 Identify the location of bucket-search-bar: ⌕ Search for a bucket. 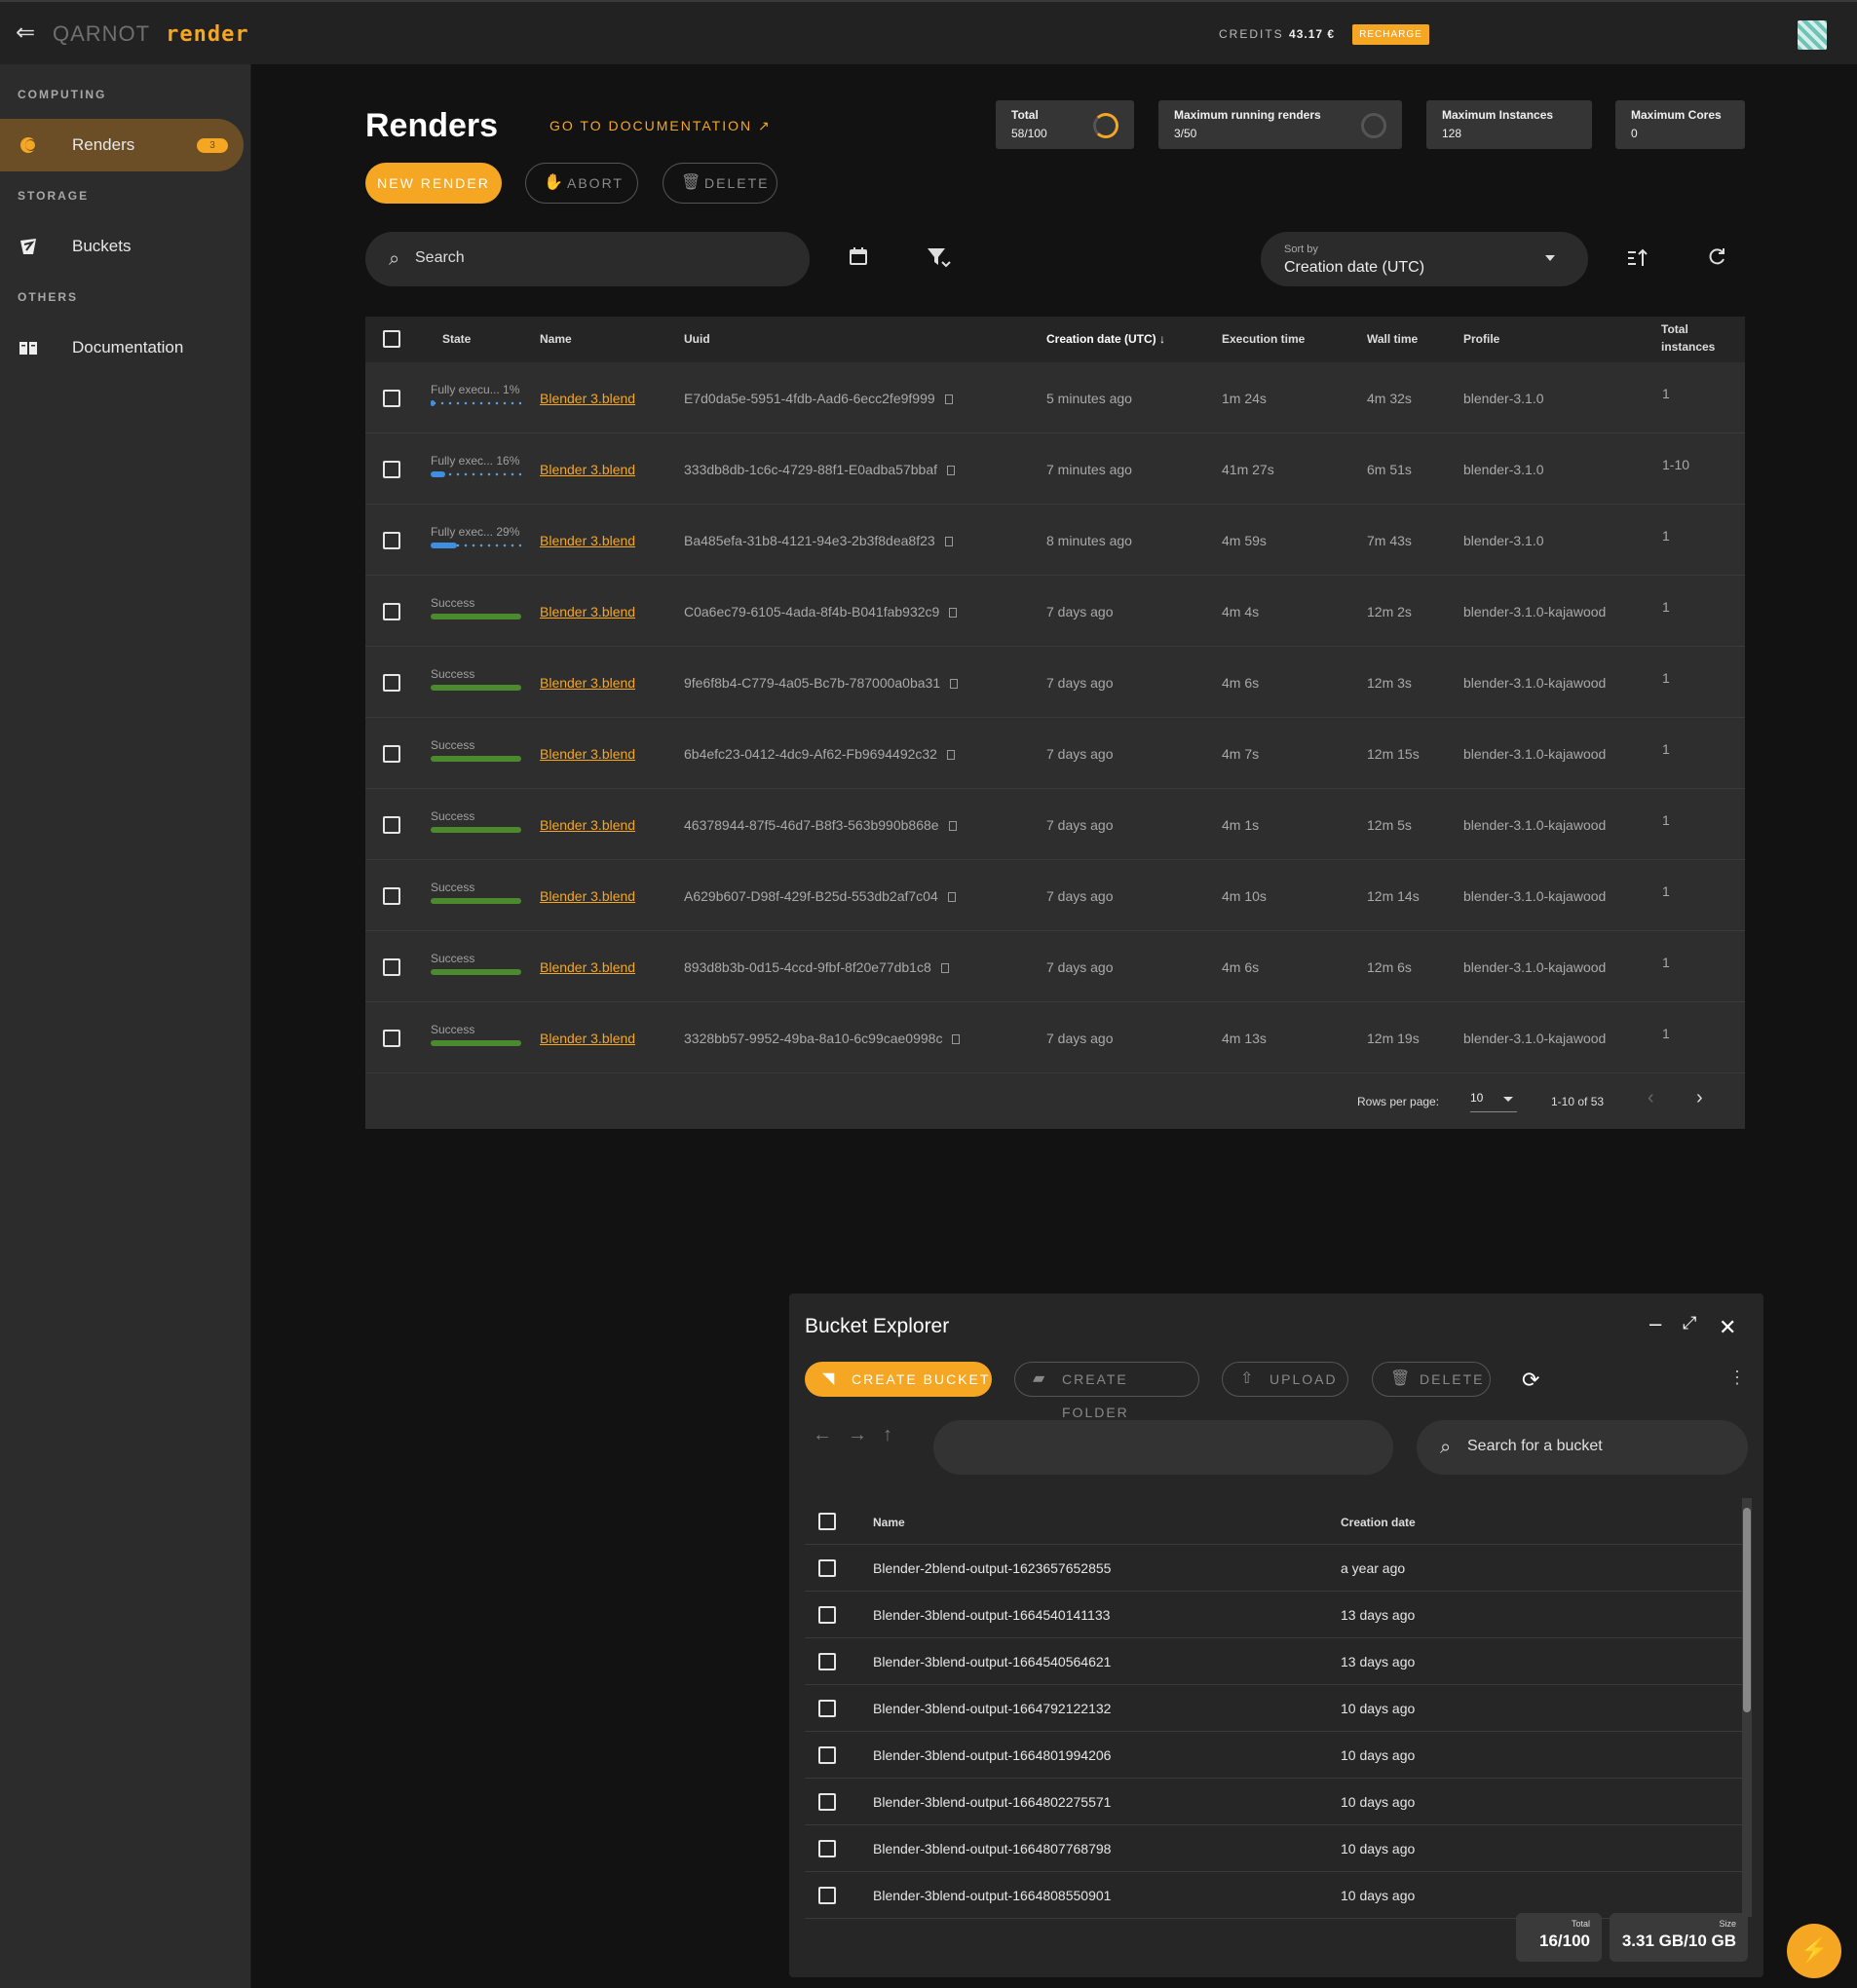
(1583, 1447).